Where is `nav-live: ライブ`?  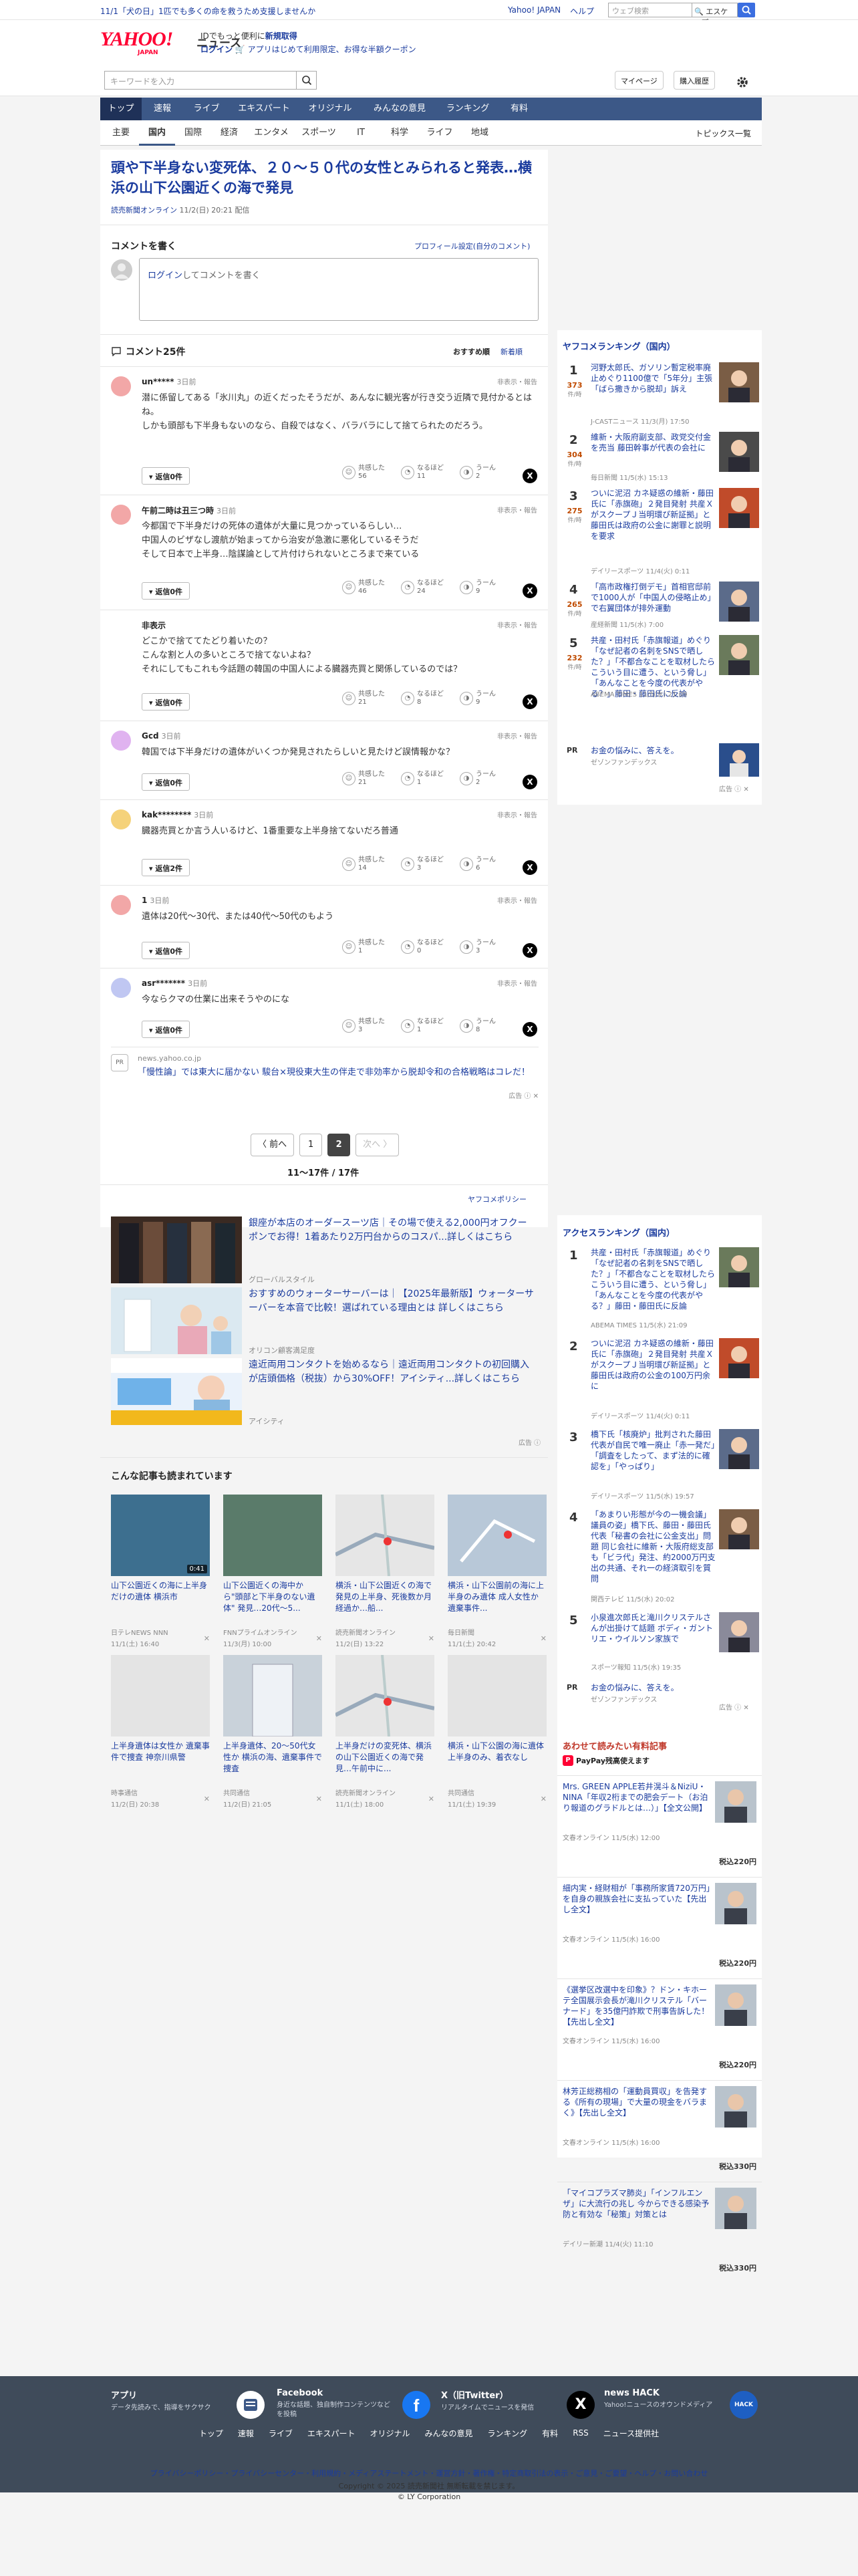 nav-live: ライブ is located at coordinates (206, 109).